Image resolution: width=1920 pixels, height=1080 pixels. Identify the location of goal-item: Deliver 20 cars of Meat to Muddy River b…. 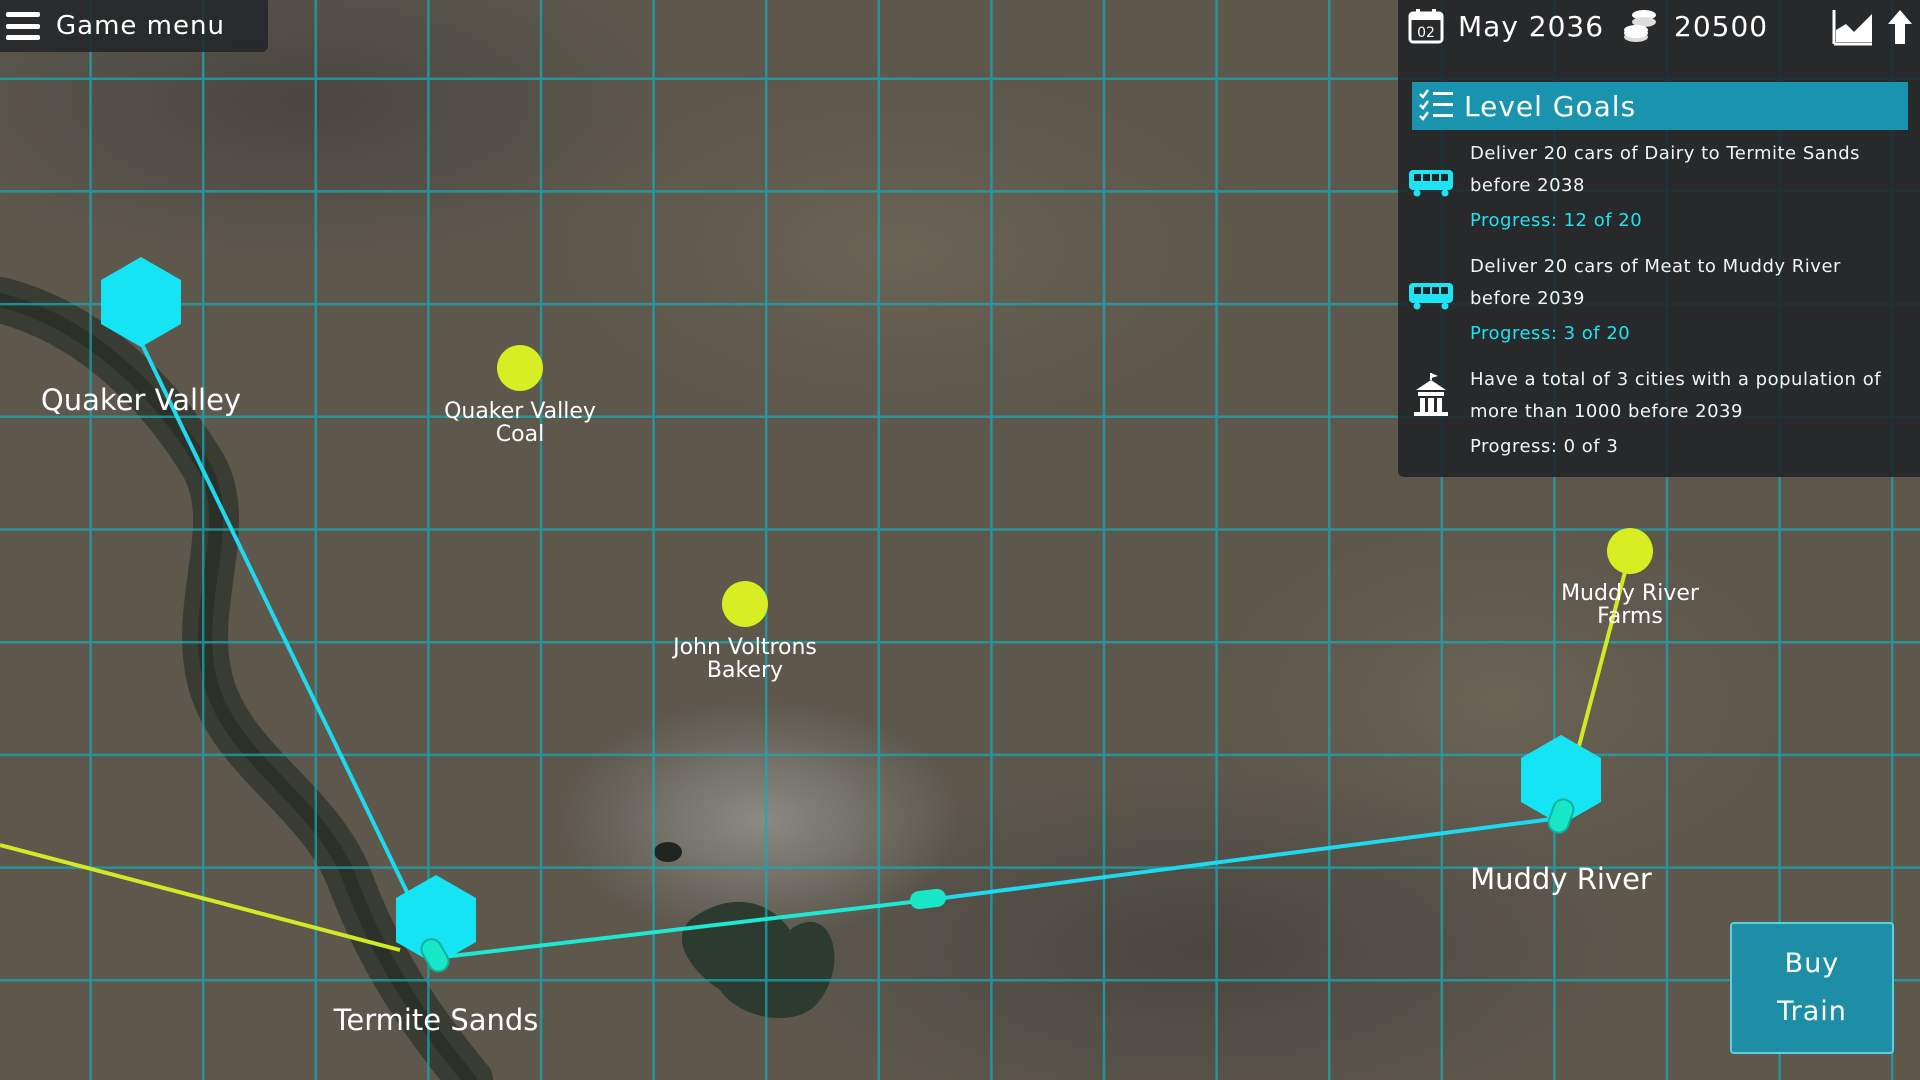
(1659, 301).